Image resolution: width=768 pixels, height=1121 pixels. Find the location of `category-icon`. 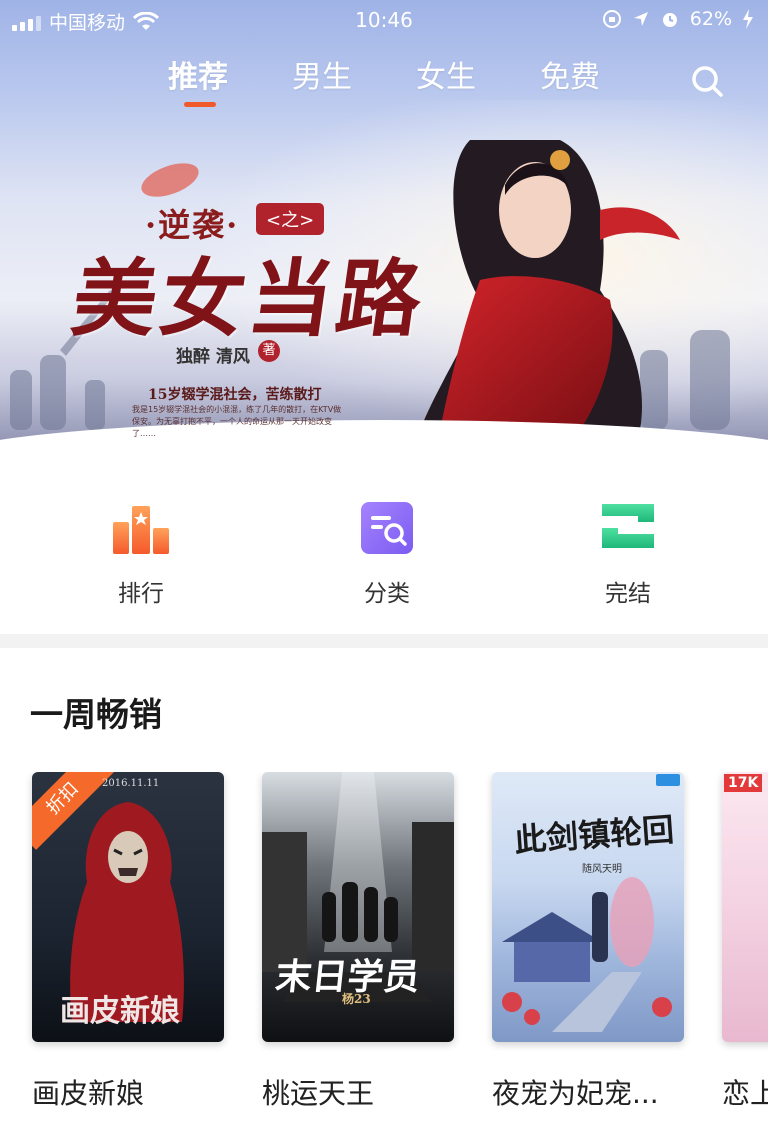

category-icon is located at coordinates (387, 528).